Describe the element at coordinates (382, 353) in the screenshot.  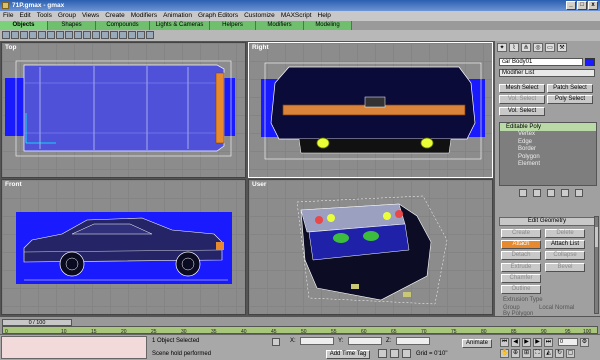
I see `snap-toggle-icon` at that location.